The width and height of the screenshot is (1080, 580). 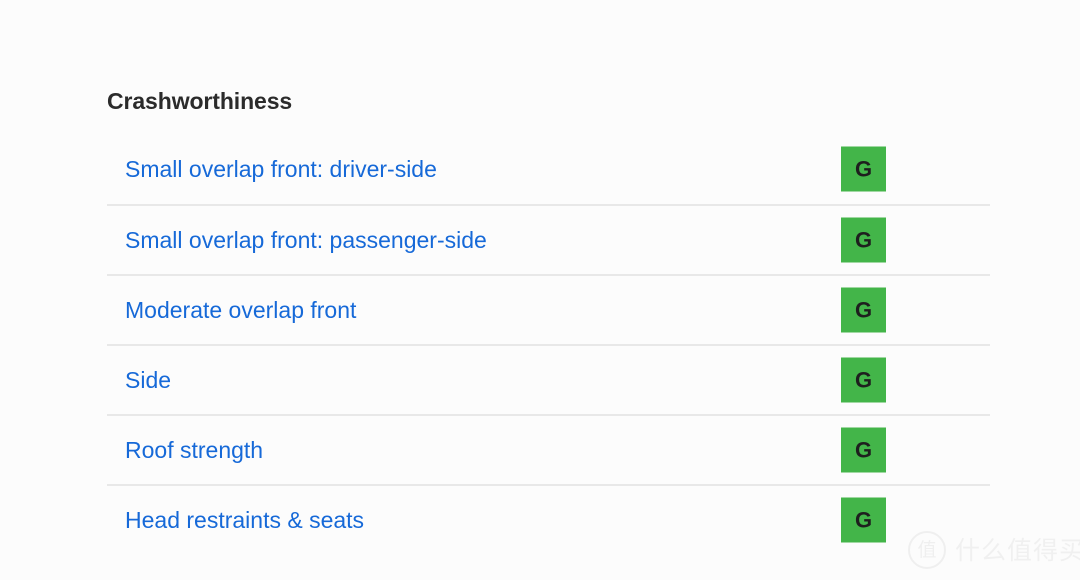 I want to click on rating-link-small-overlap-front-driver-side: Small overlap front: driver-side, so click(x=281, y=169).